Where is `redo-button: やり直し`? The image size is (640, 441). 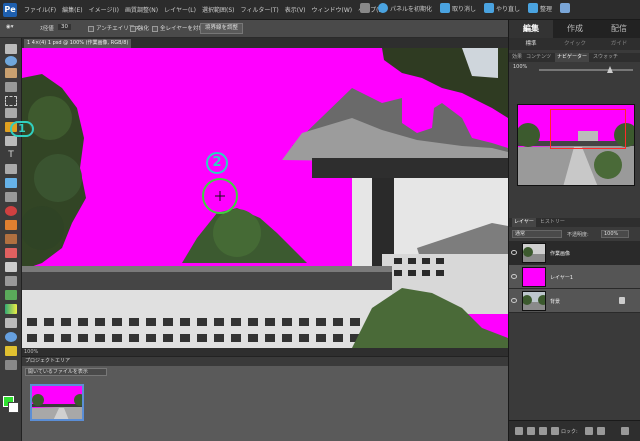 redo-button: やり直し is located at coordinates (502, 8).